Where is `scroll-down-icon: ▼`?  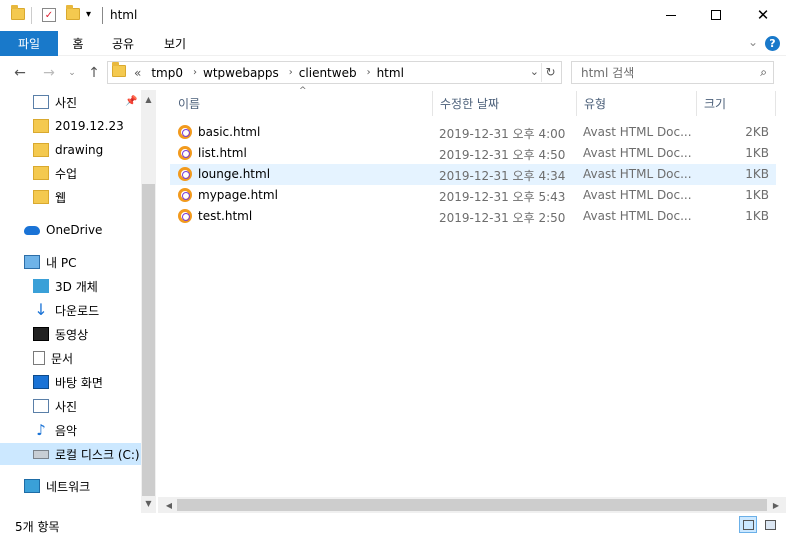 scroll-down-icon: ▼ is located at coordinates (148, 503).